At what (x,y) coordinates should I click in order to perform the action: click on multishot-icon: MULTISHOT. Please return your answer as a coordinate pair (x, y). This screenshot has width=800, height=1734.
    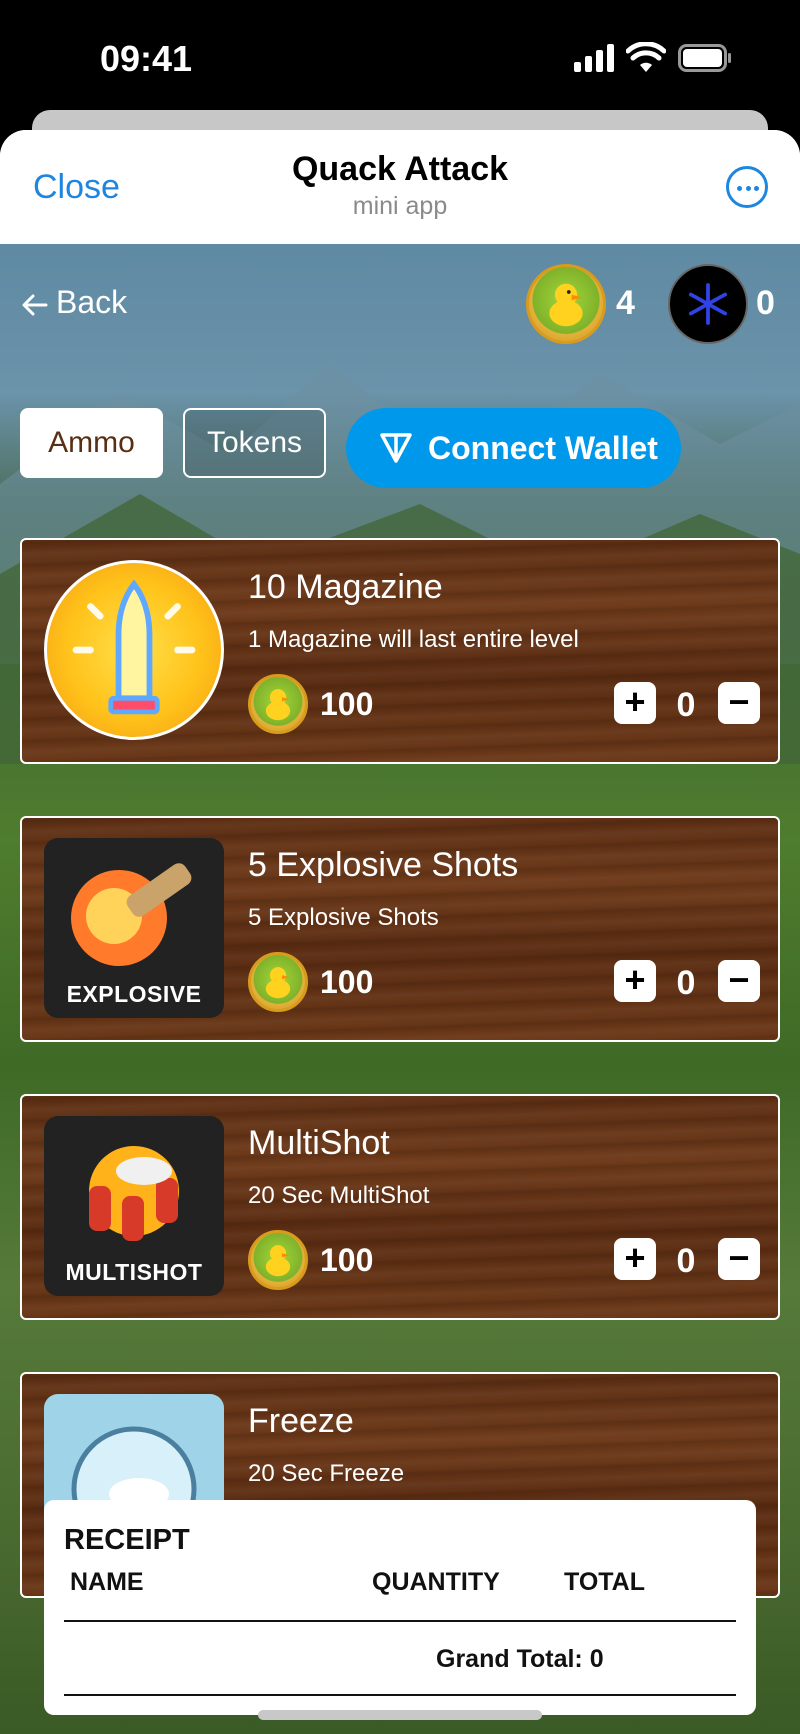
    Looking at the image, I should click on (134, 1206).